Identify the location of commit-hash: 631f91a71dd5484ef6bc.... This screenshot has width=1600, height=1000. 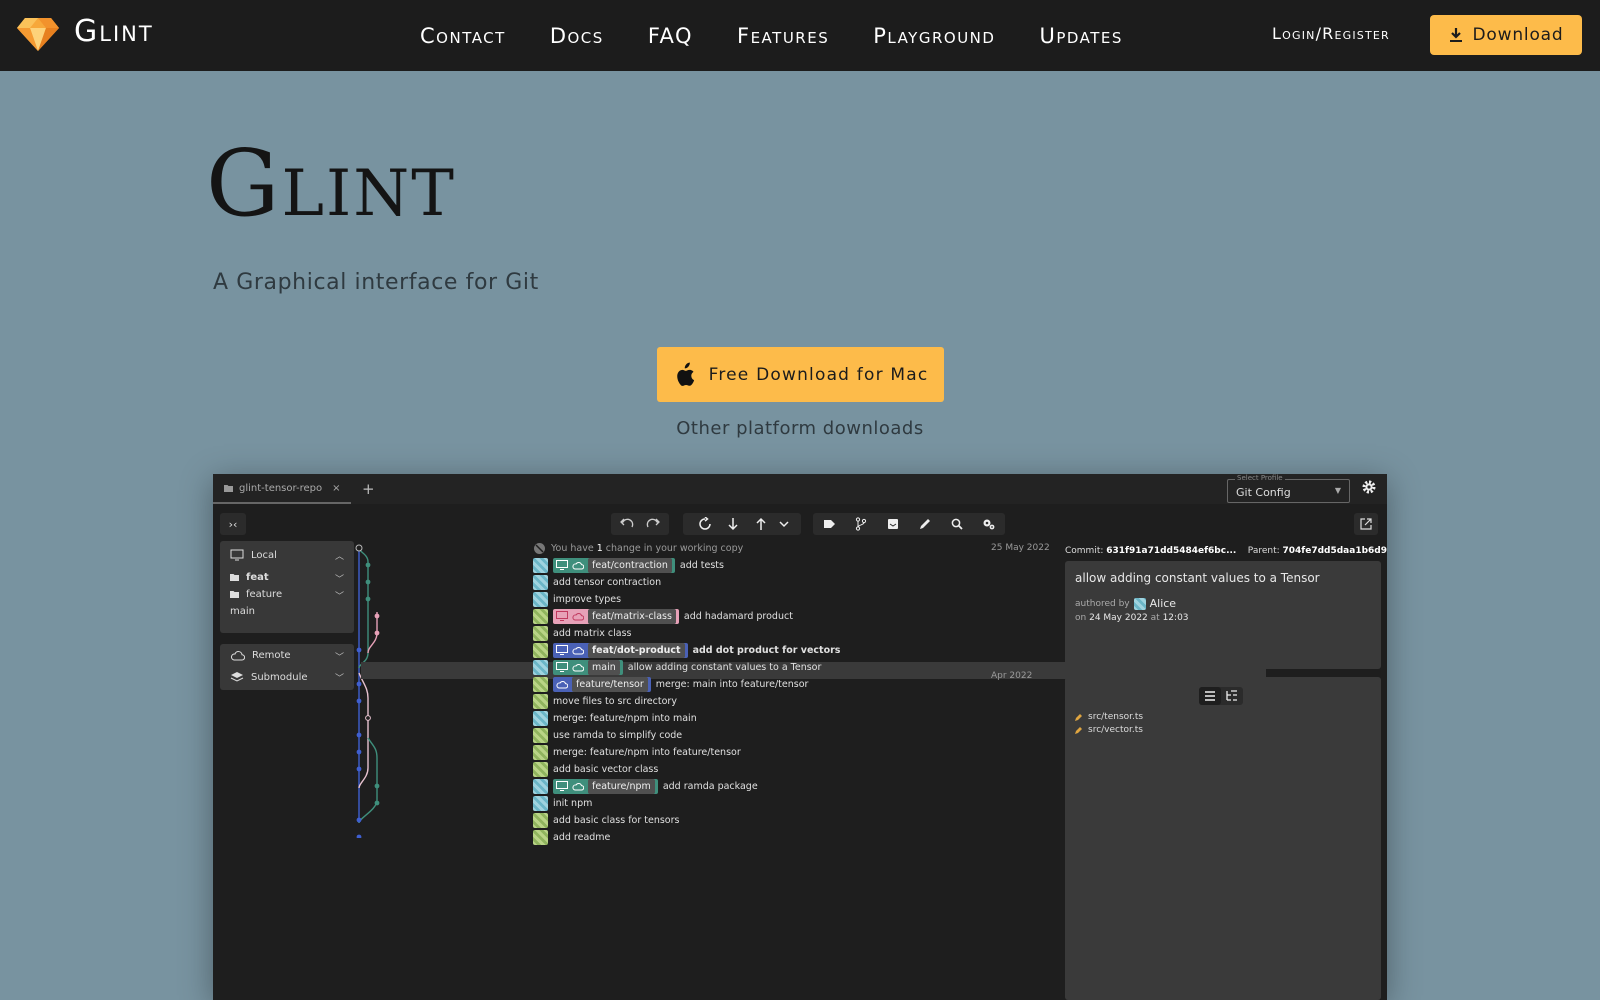
(1171, 551).